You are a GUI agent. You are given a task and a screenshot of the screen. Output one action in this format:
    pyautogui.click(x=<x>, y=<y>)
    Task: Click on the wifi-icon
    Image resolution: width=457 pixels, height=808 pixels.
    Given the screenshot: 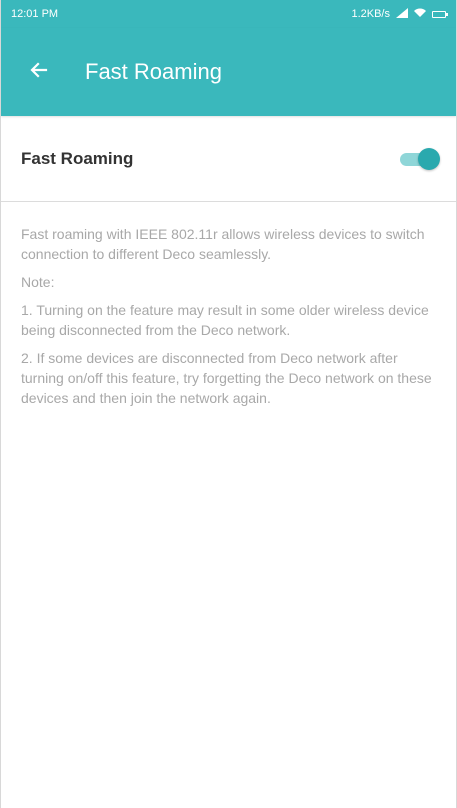 What is the action you would take?
    pyautogui.click(x=420, y=14)
    